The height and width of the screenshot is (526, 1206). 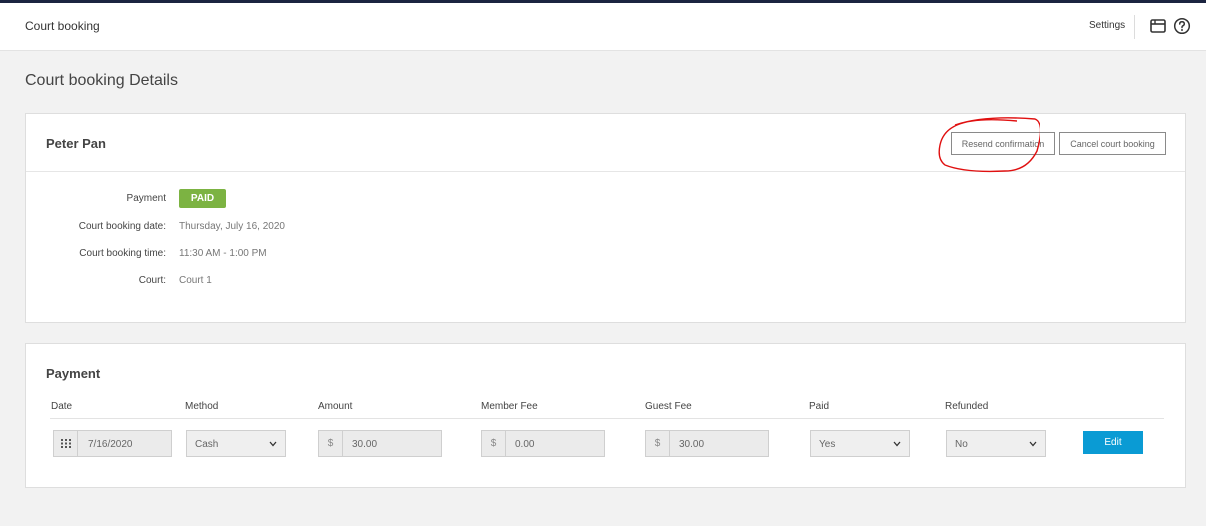 I want to click on calendar-window-icon, so click(x=1158, y=26).